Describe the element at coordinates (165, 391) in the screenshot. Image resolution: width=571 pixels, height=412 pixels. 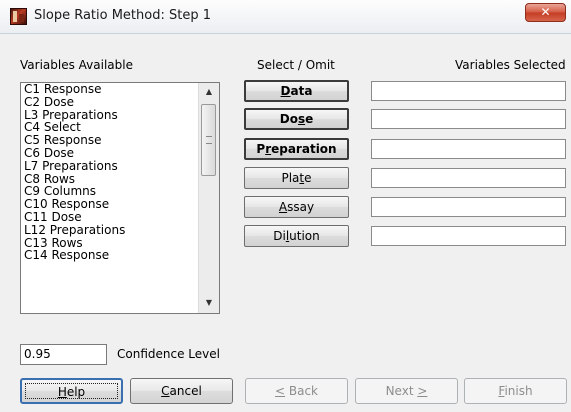
I see `cancel-accel: C` at that location.